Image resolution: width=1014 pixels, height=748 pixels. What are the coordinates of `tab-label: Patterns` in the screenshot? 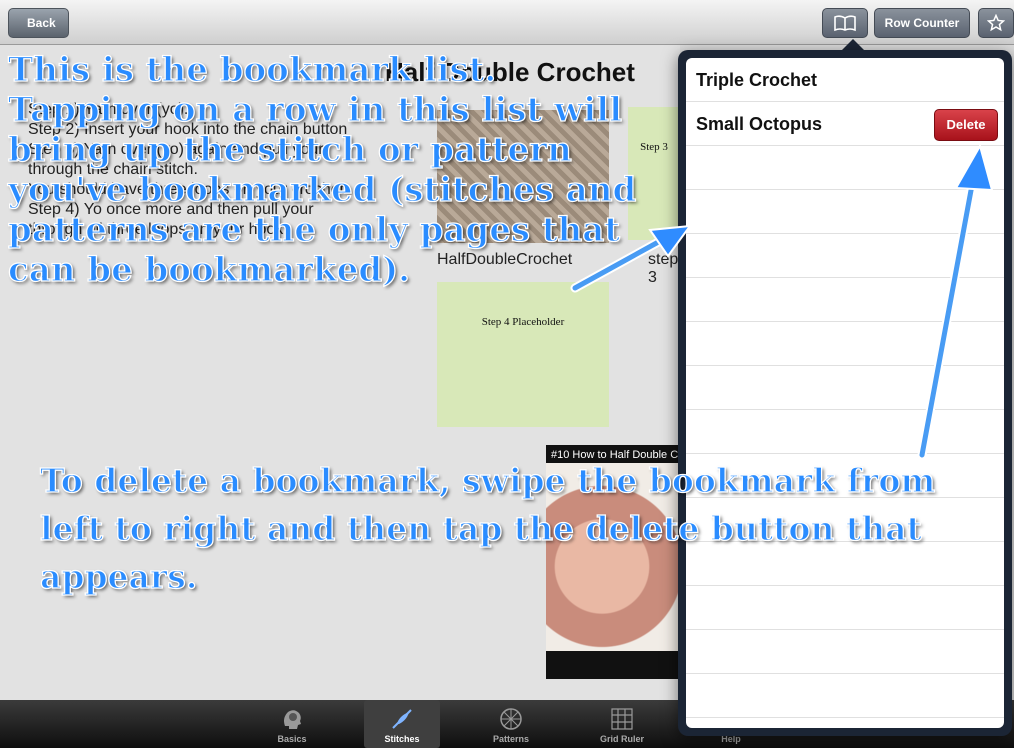 It's located at (510, 739).